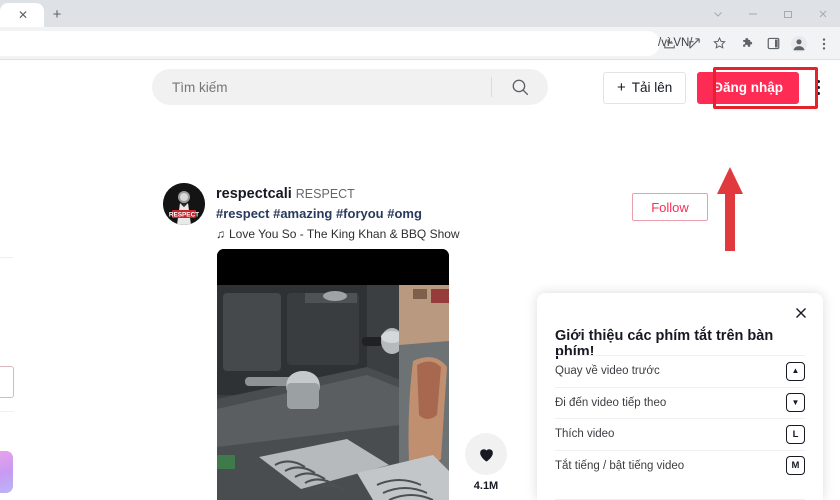  Describe the element at coordinates (321, 87) in the screenshot. I see `search-input` at that location.